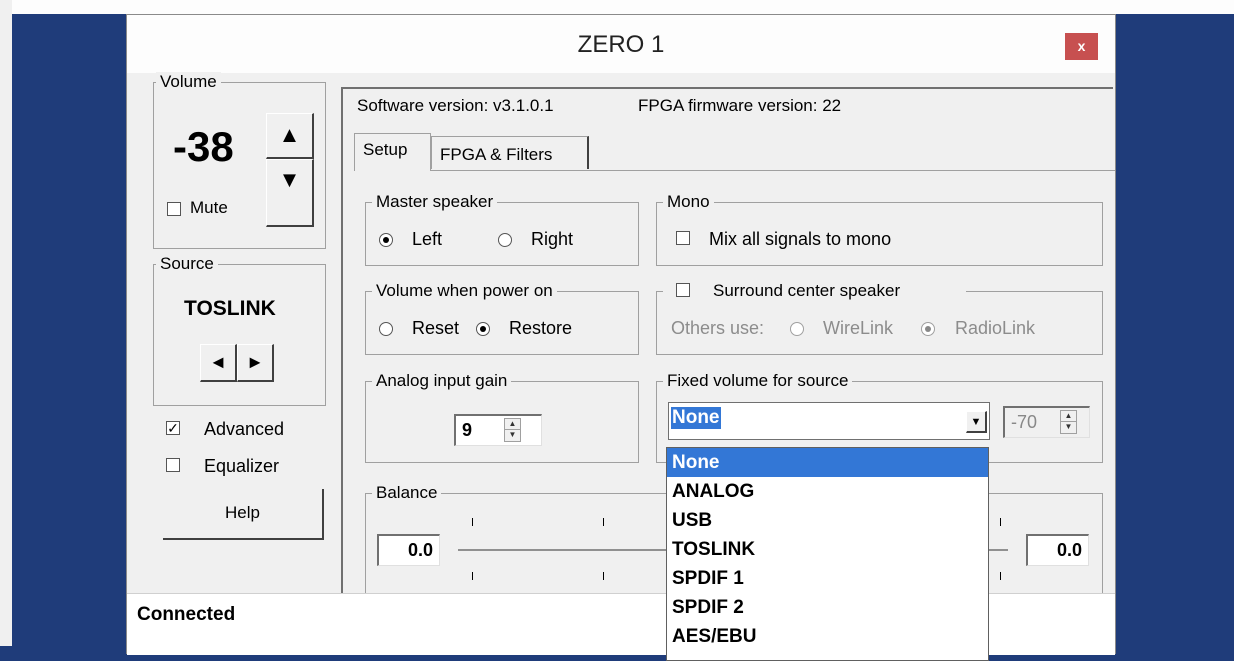 The image size is (1234, 661). I want to click on dropdown-option: ANALOG, so click(827, 491).